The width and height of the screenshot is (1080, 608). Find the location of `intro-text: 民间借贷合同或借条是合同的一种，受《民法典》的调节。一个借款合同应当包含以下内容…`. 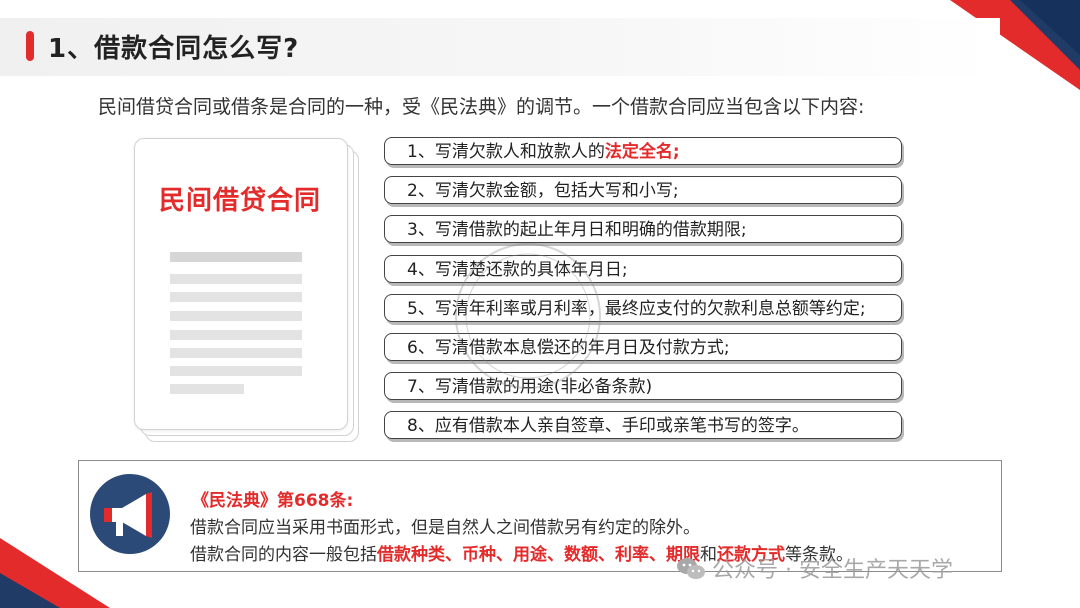

intro-text: 民间借贷合同或借条是合同的一种，受《民法典》的调节。一个借款合同应当包含以下内容… is located at coordinates (481, 107).